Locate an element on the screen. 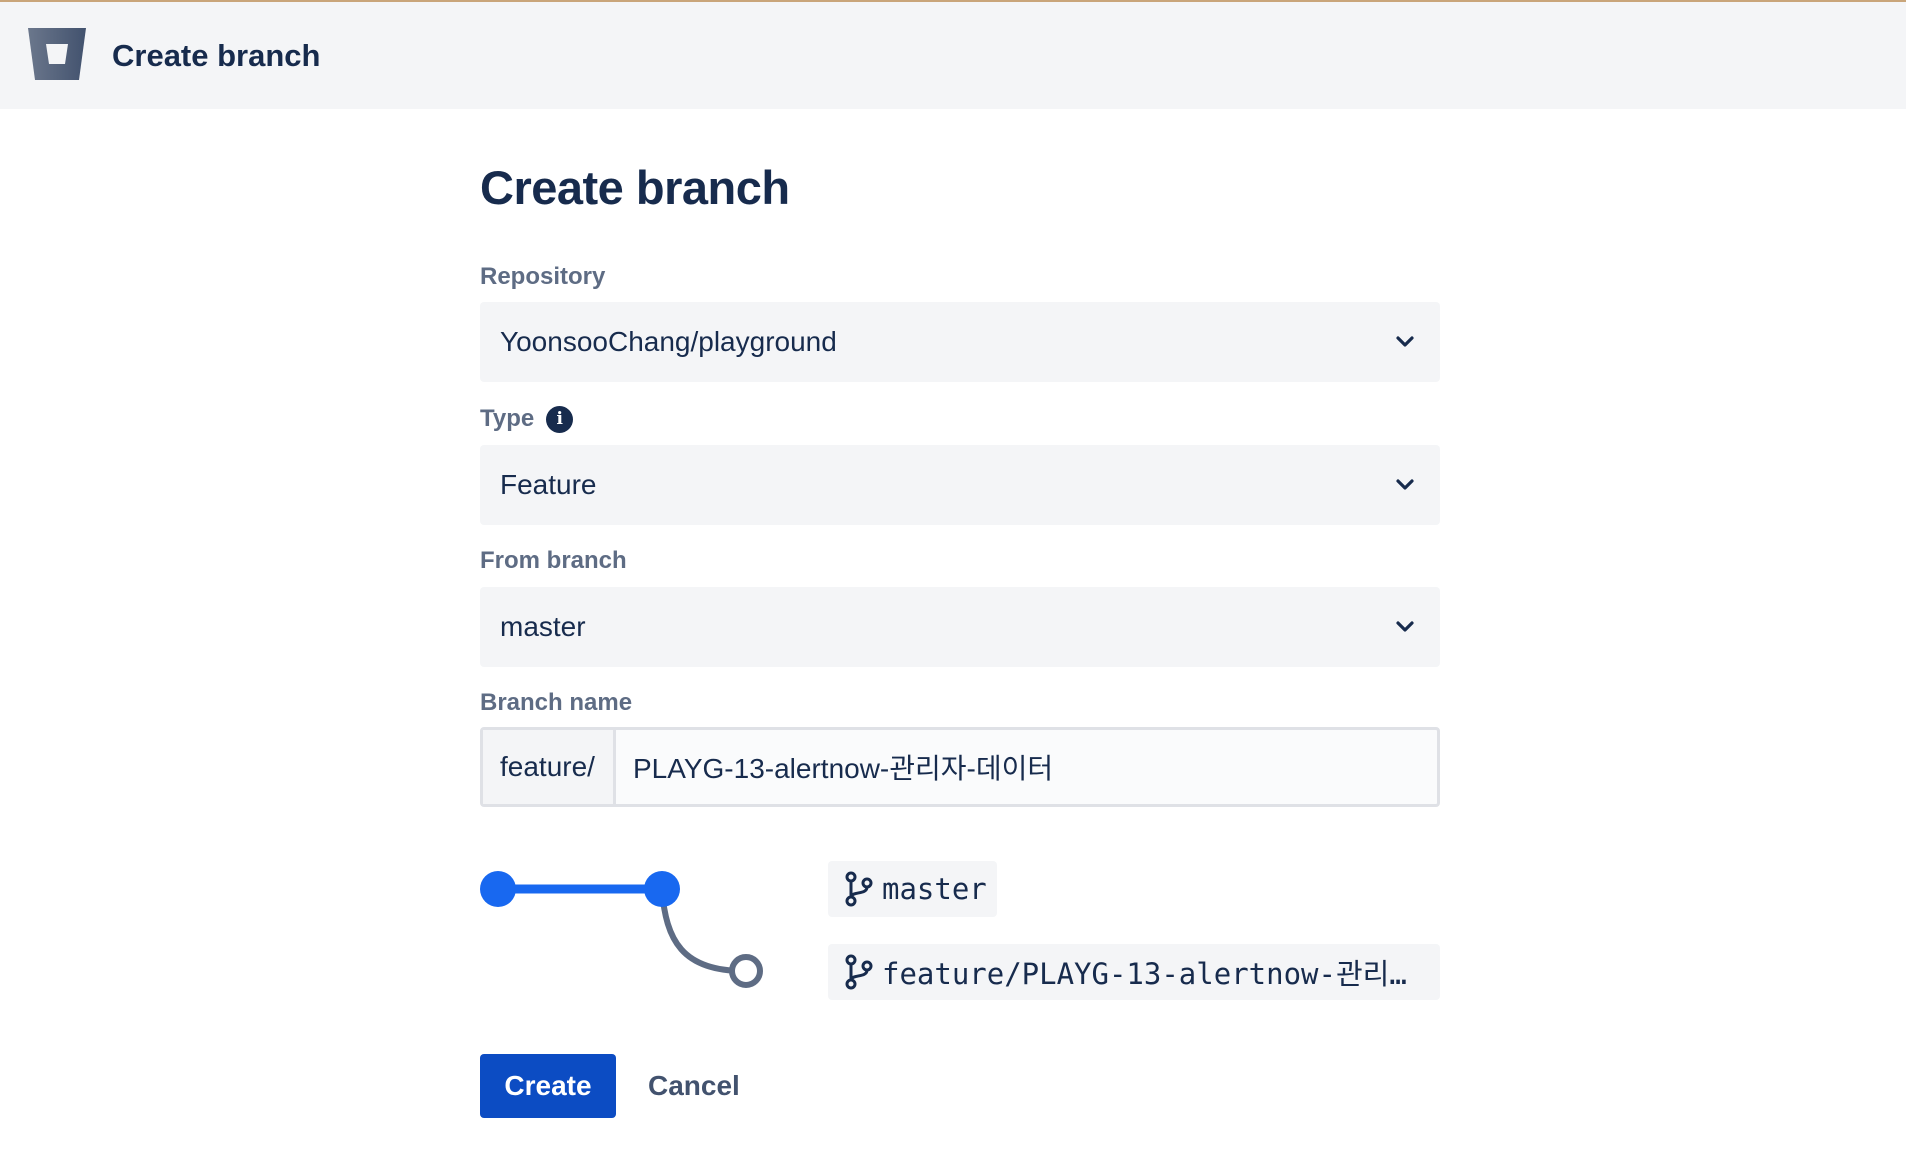 Image resolution: width=1906 pixels, height=1158 pixels. type-select: Feature is located at coordinates (960, 485).